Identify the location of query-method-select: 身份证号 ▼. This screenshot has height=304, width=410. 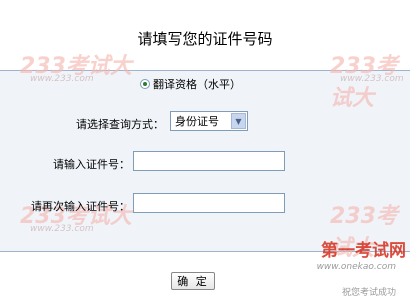
(209, 121).